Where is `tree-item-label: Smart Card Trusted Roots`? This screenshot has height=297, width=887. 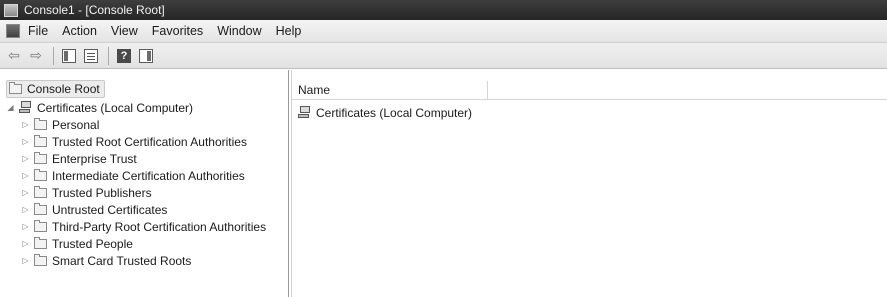
tree-item-label: Smart Card Trusted Roots is located at coordinates (122, 260).